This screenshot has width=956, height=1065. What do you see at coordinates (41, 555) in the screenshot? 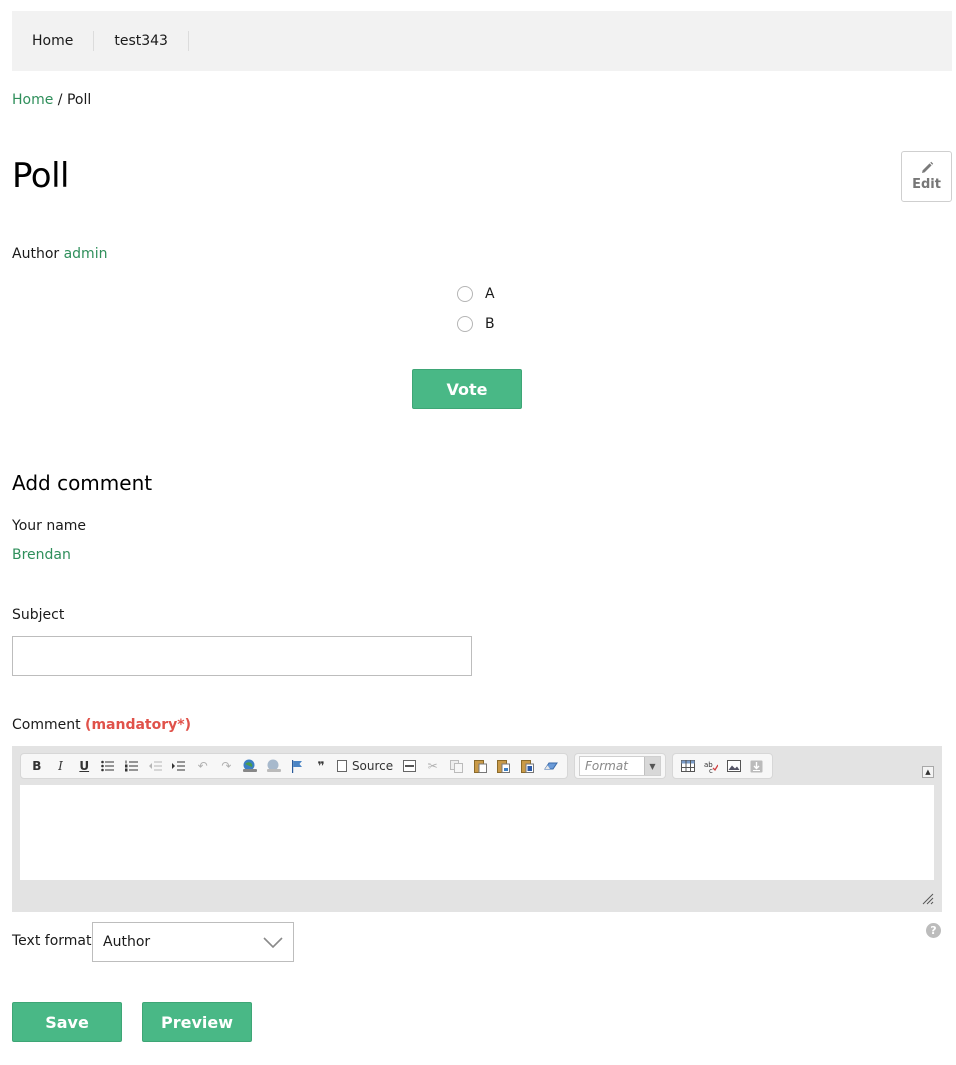
I see `your-name-link: Brendan` at bounding box center [41, 555].